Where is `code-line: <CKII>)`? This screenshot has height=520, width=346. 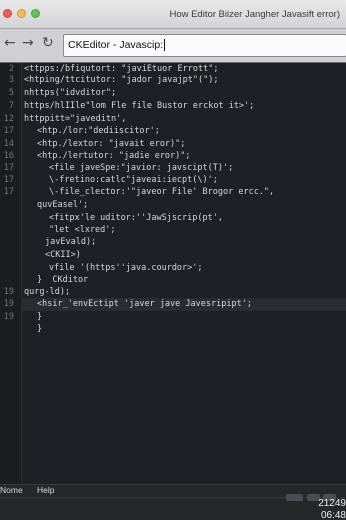 code-line: <CKII>) is located at coordinates (173, 255).